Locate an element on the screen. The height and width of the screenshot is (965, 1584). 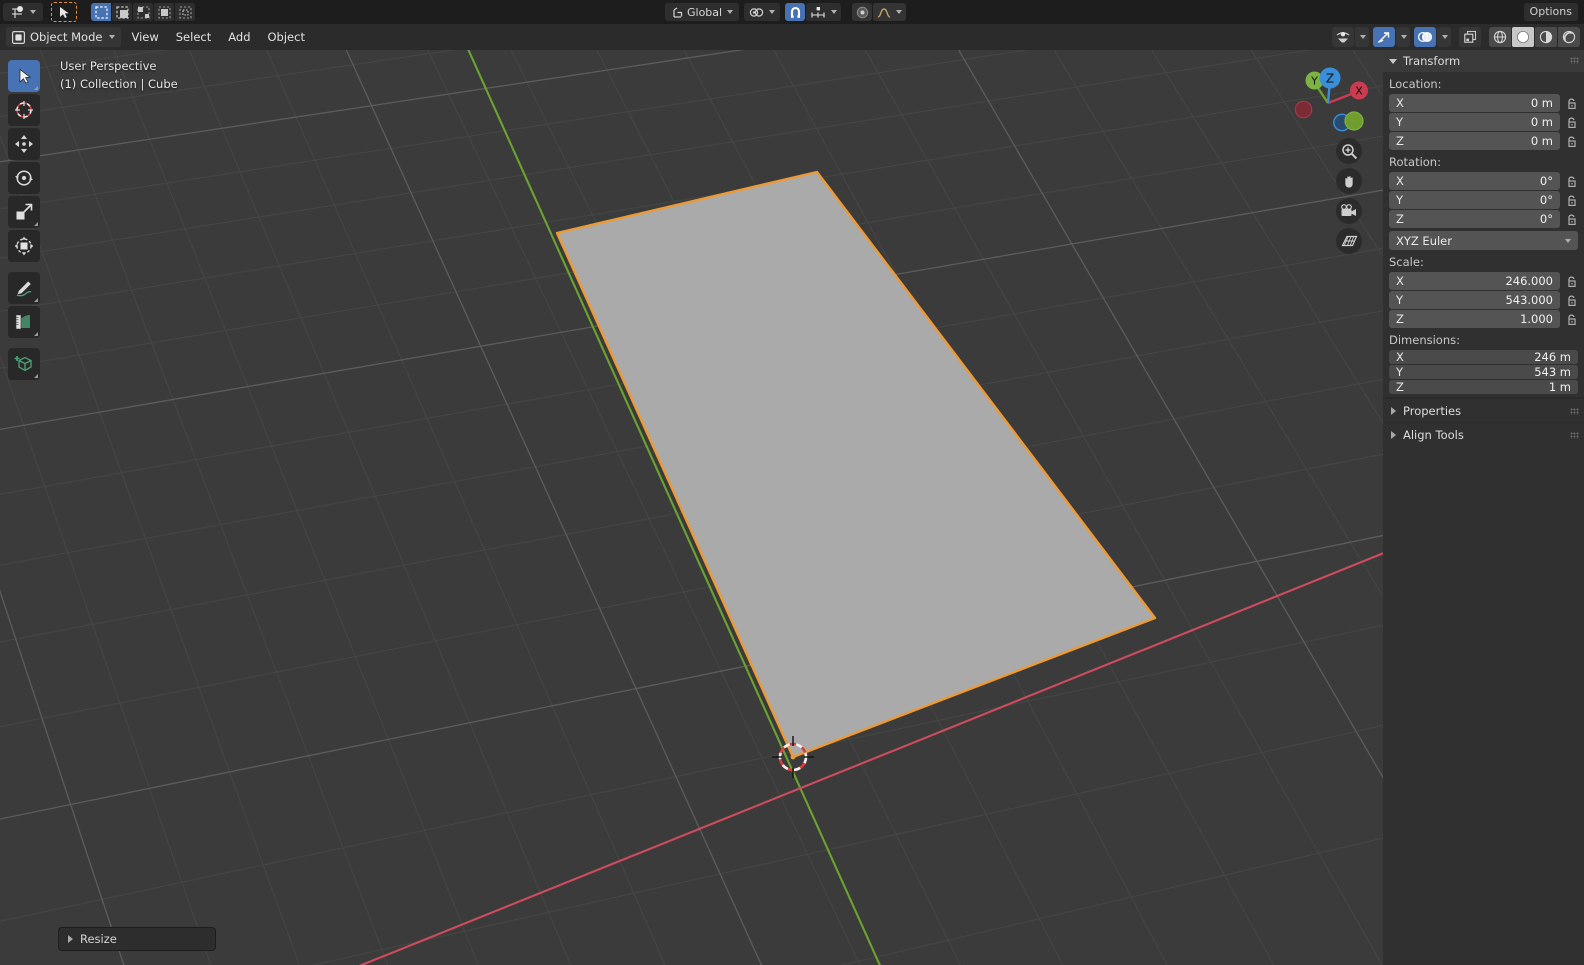
transform-orientation-dropdown: Global is located at coordinates (702, 12).